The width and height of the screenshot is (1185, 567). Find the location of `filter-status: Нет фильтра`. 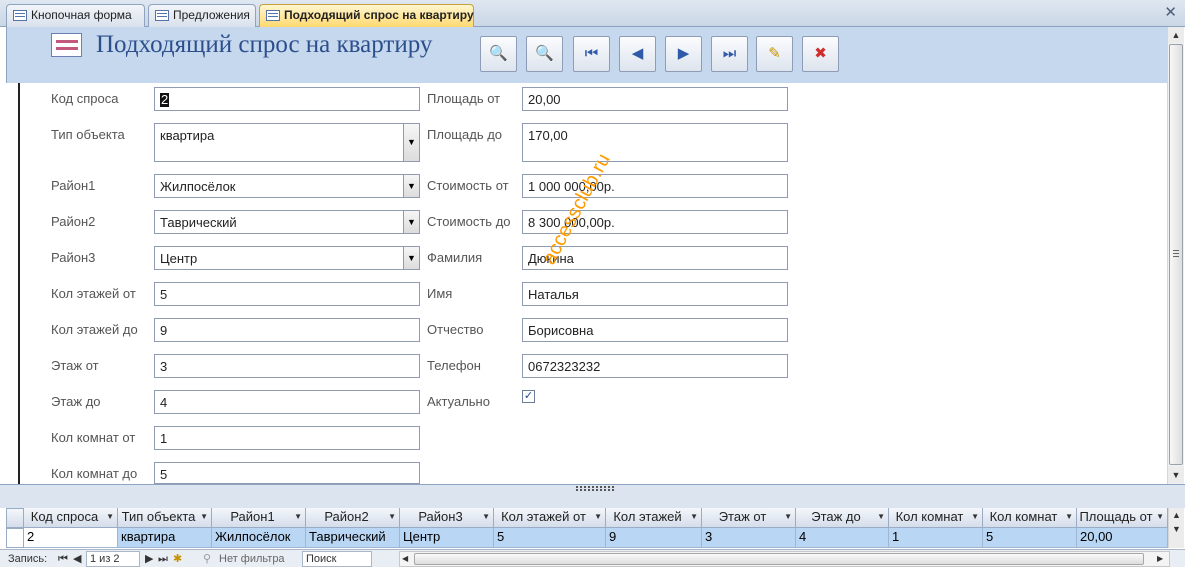

filter-status: Нет фильтра is located at coordinates (252, 559).